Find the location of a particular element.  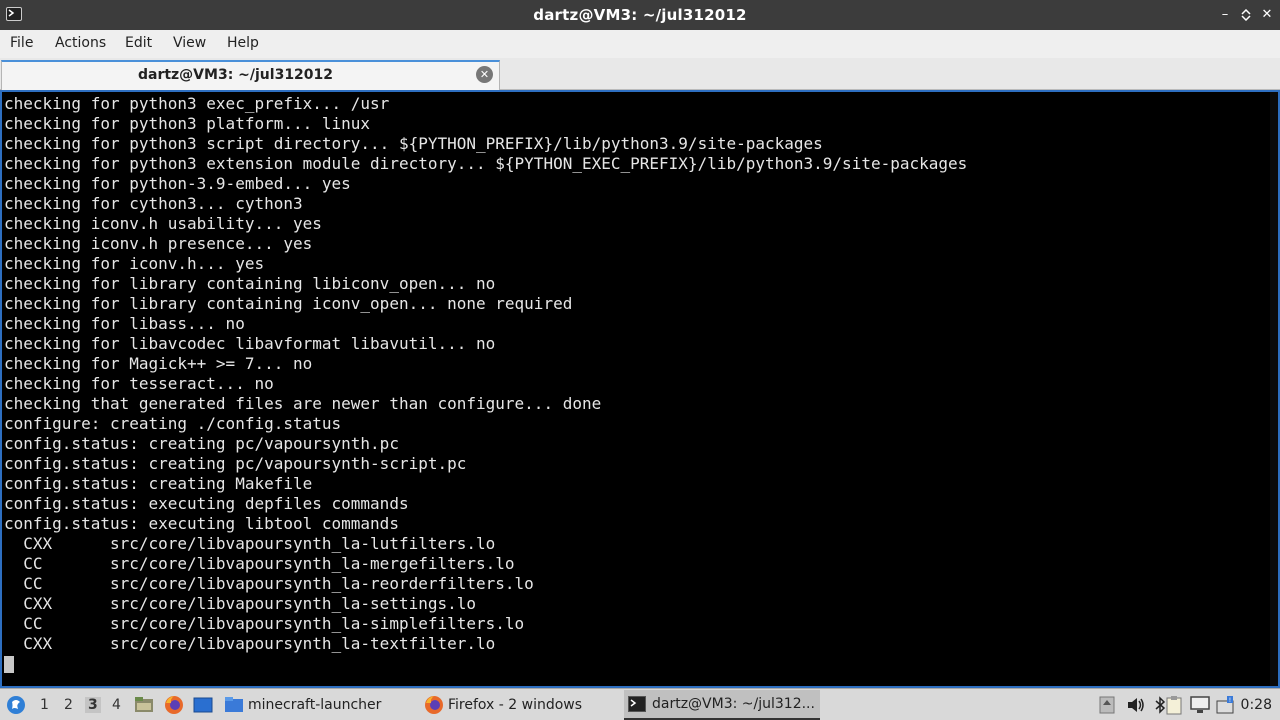

menu-help: Help is located at coordinates (243, 43).